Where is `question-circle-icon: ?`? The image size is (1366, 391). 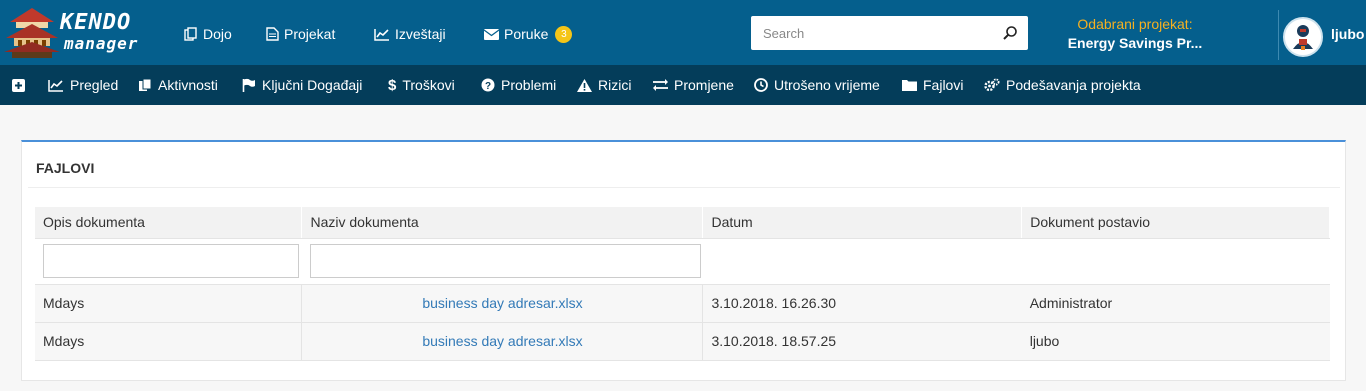
question-circle-icon: ? is located at coordinates (488, 85).